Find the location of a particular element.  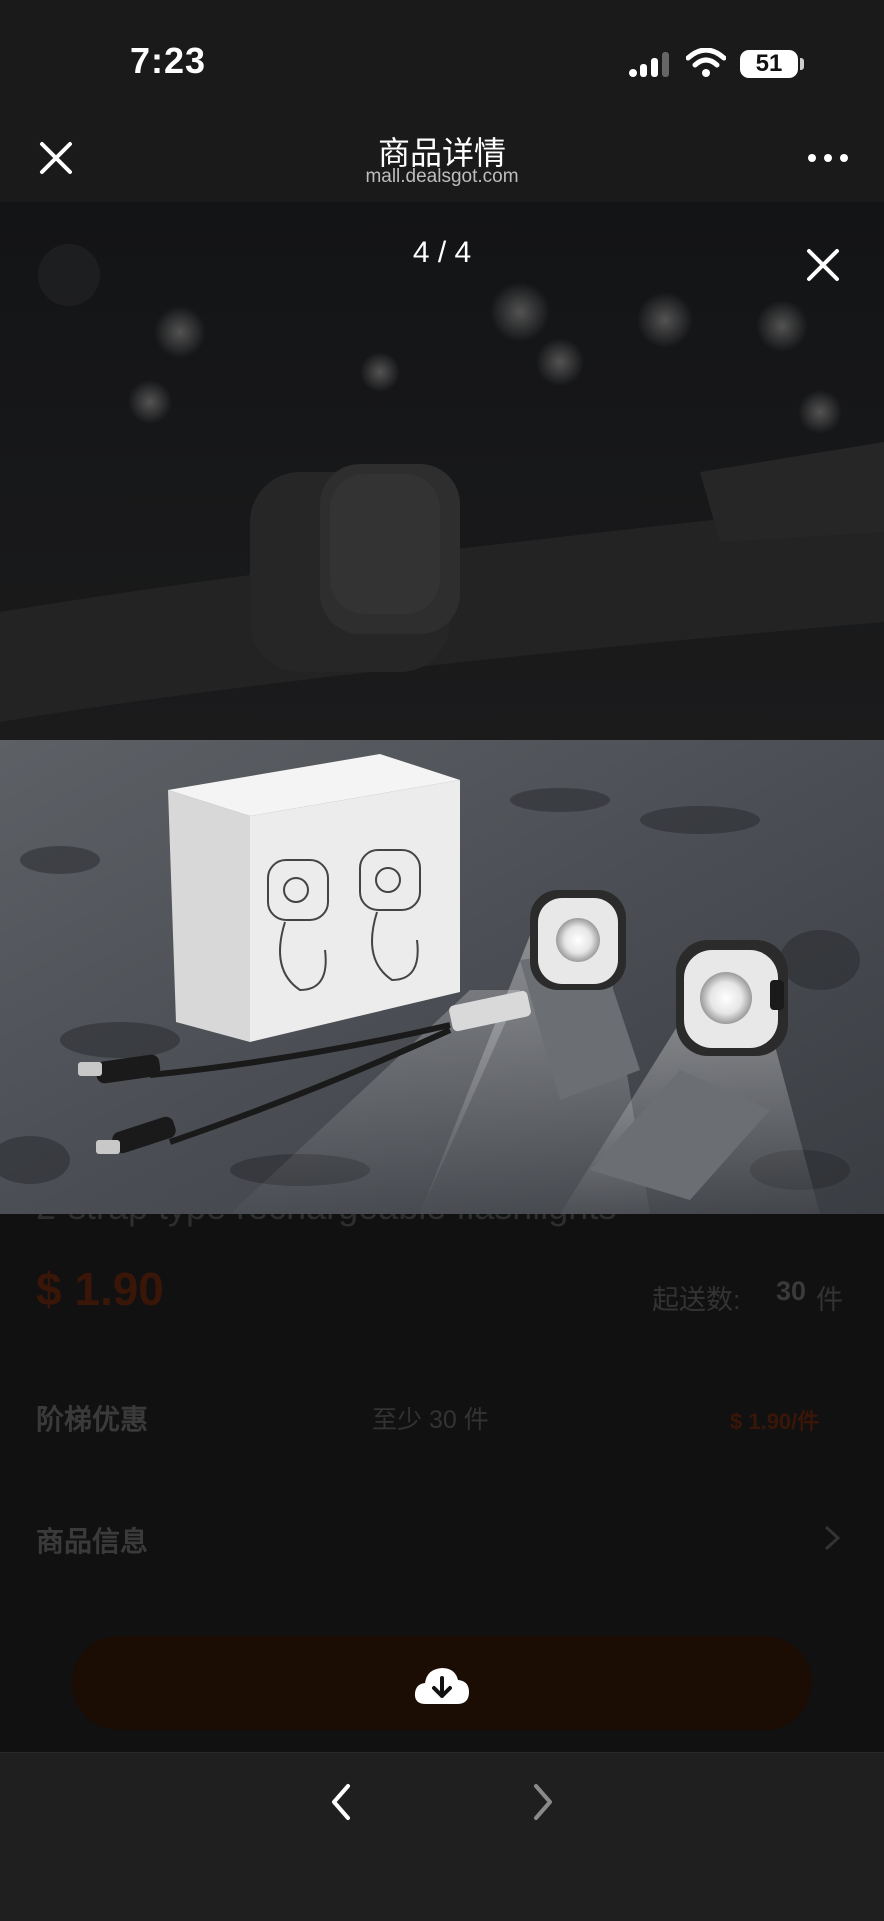

battery-cap is located at coordinates (802, 64).